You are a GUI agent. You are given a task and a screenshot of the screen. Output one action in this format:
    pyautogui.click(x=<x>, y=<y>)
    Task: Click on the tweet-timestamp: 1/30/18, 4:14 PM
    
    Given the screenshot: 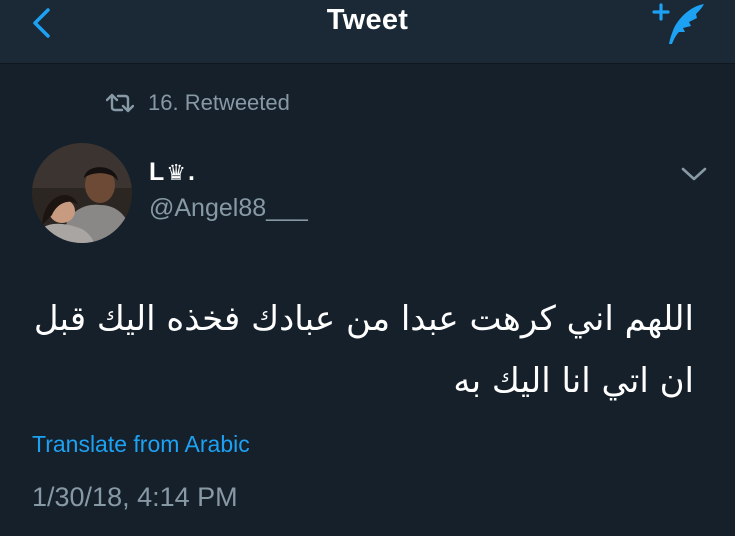 What is the action you would take?
    pyautogui.click(x=135, y=497)
    